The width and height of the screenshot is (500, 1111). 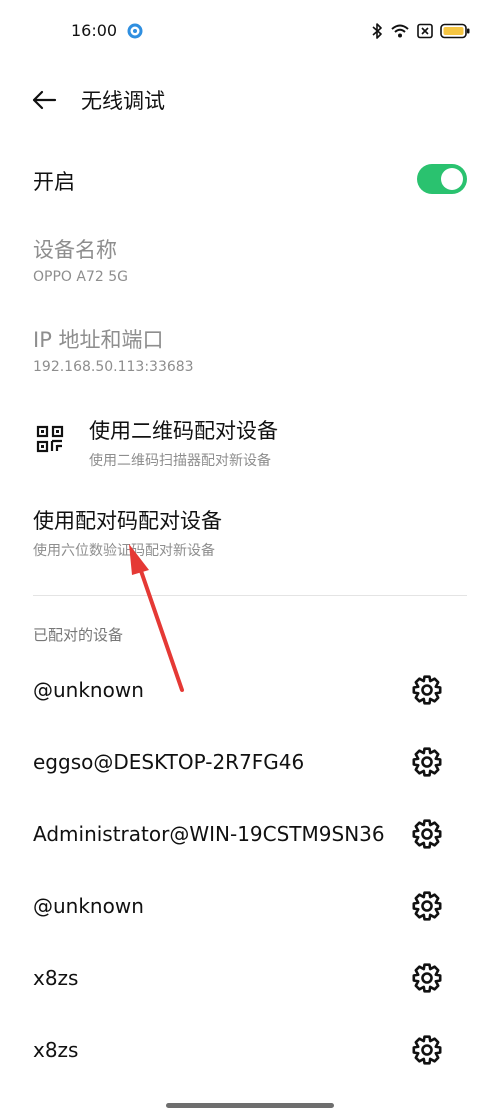 I want to click on paired-device-row: Administrator@WIN-19CSTM9SN36, so click(x=250, y=834).